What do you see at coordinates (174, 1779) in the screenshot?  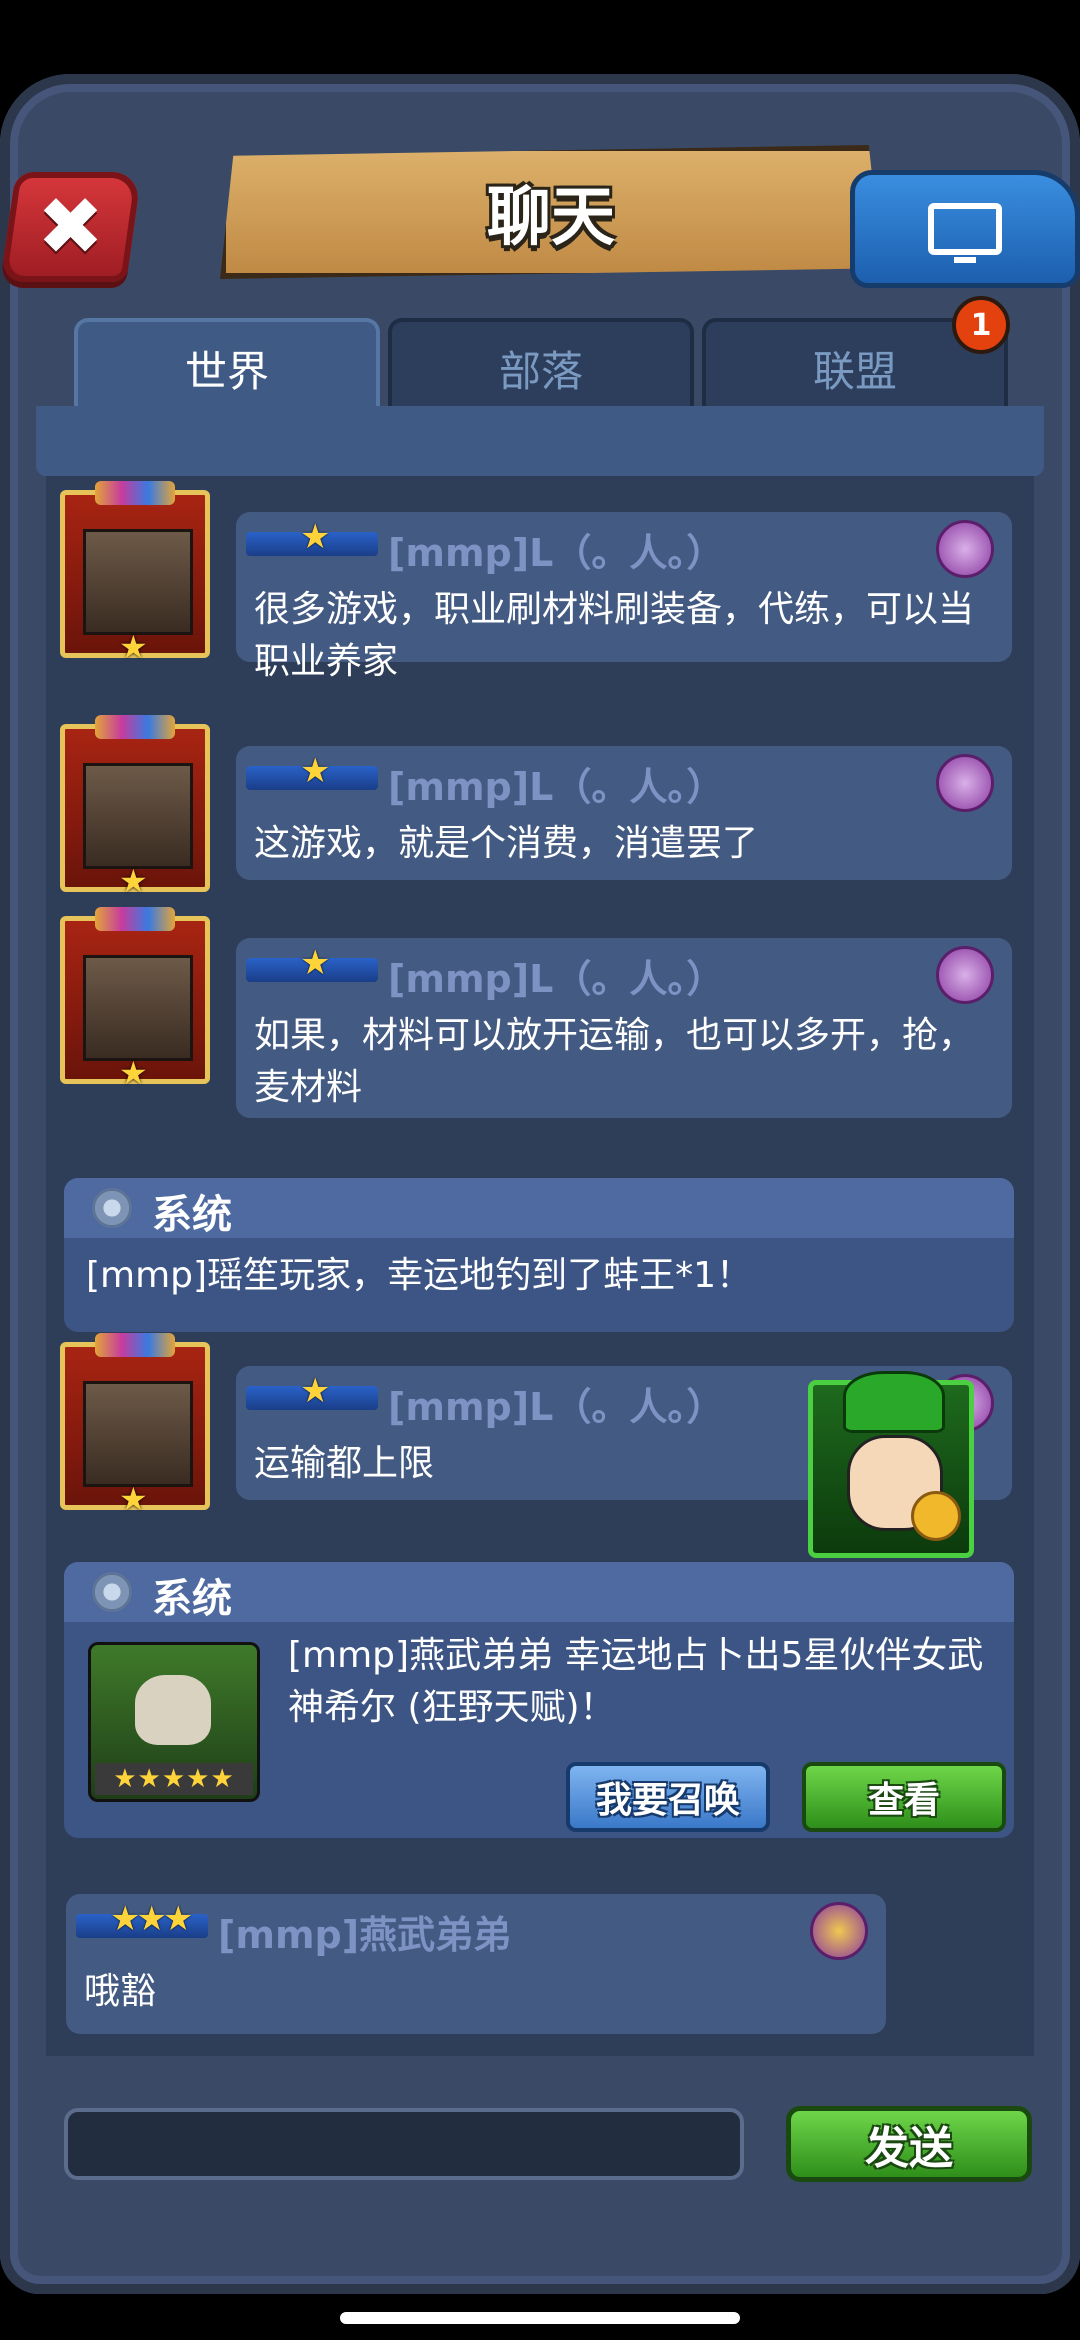 I see `hero-stars: ★★★★★` at bounding box center [174, 1779].